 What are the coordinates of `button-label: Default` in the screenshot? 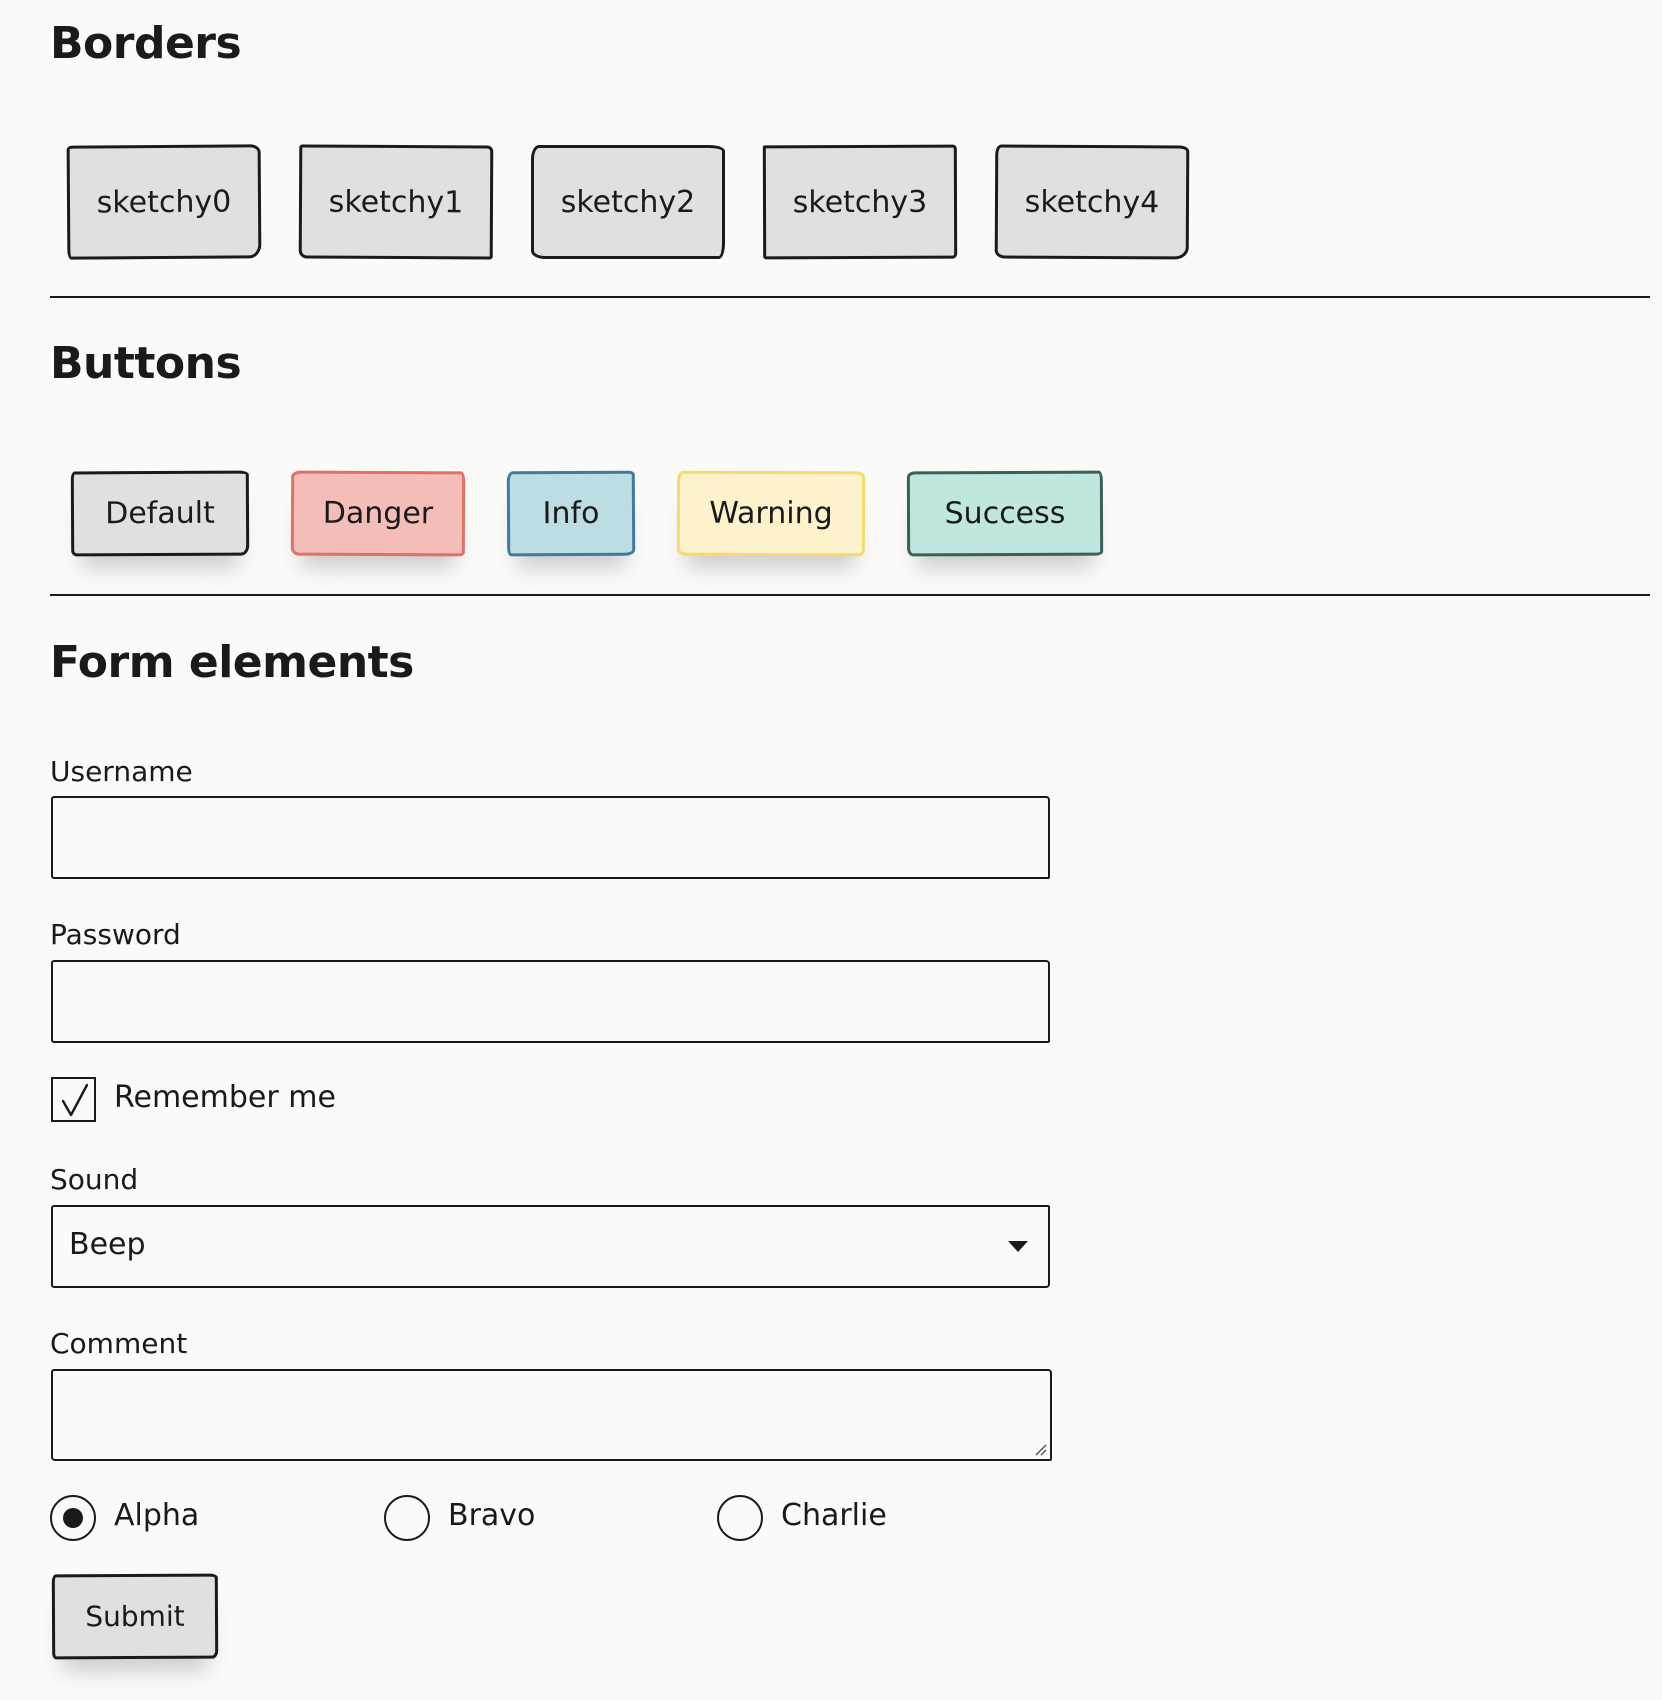 It's located at (160, 513).